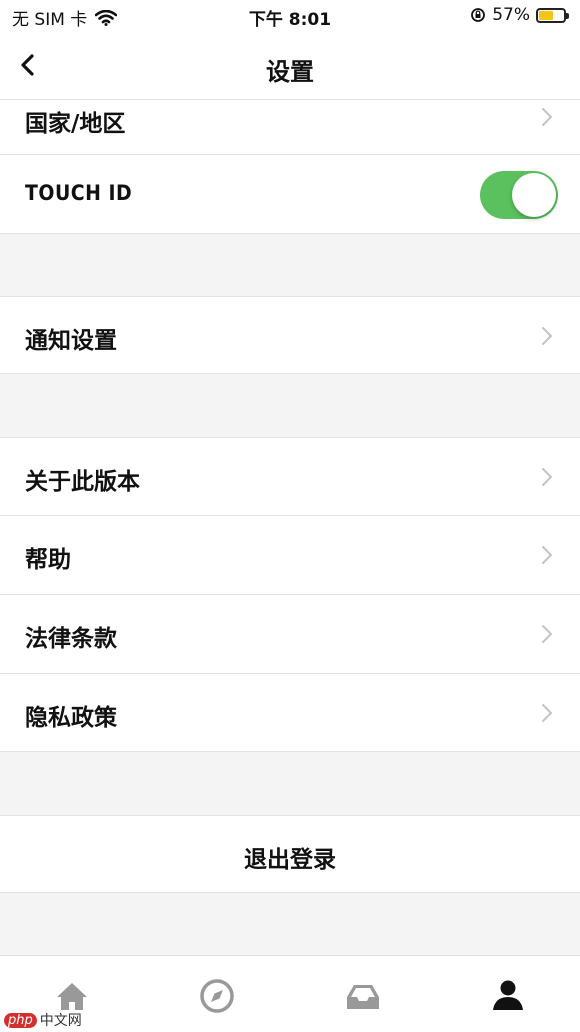 The height and width of the screenshot is (1032, 580). I want to click on row-help: 帮助, so click(290, 555).